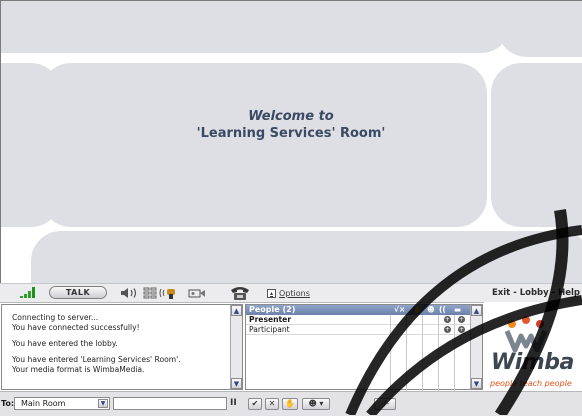 The image size is (582, 416). What do you see at coordinates (28, 293) in the screenshot?
I see `signal-strength-icon` at bounding box center [28, 293].